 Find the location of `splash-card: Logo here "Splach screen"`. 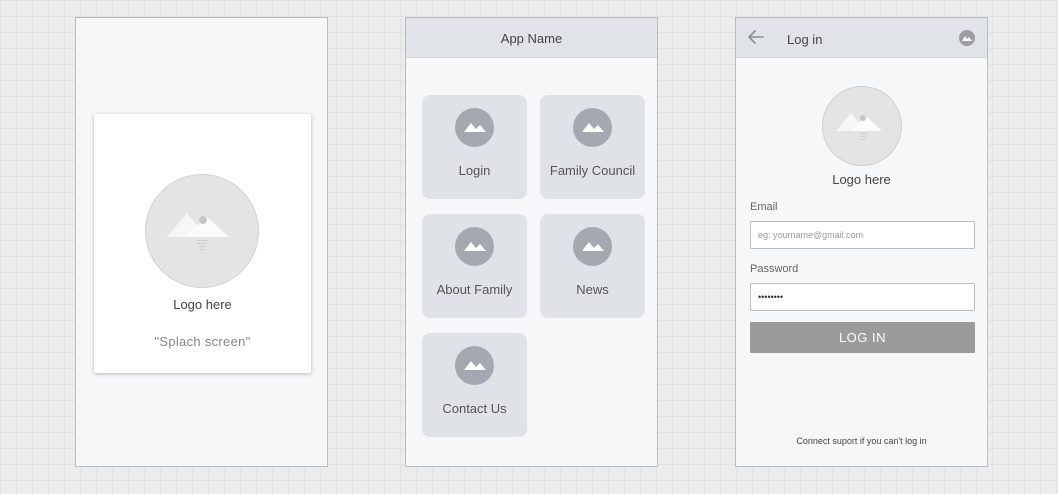

splash-card: Logo here "Splach screen" is located at coordinates (202, 243).